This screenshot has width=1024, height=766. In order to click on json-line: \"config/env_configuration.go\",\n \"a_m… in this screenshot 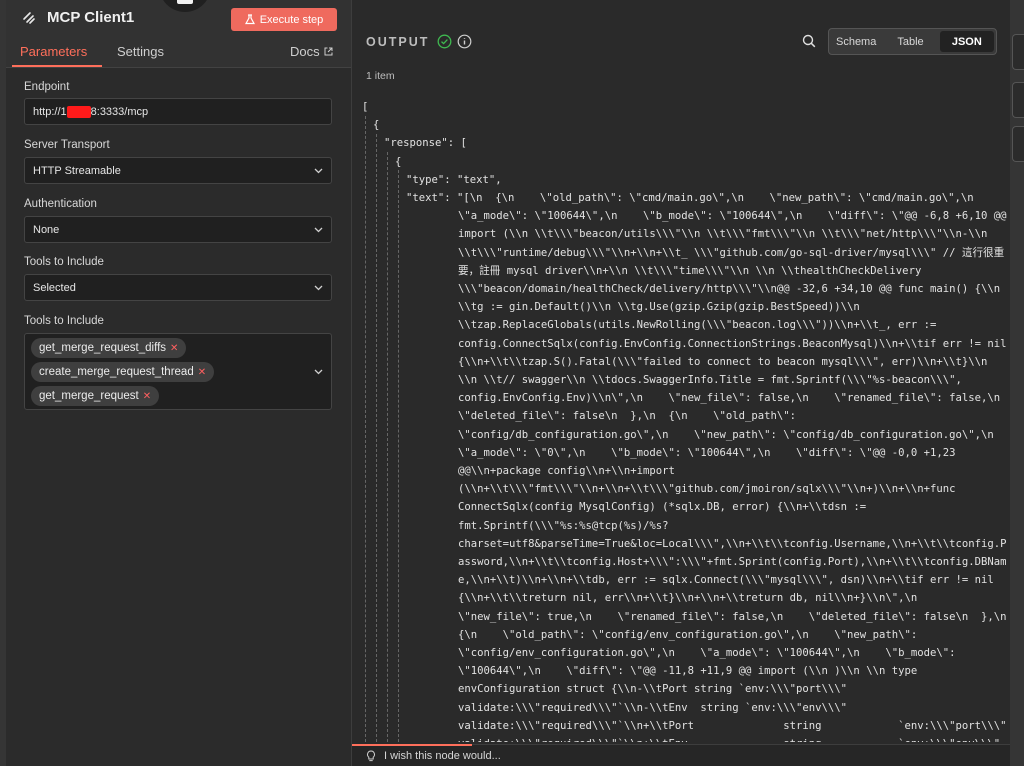, I will do `click(707, 653)`.